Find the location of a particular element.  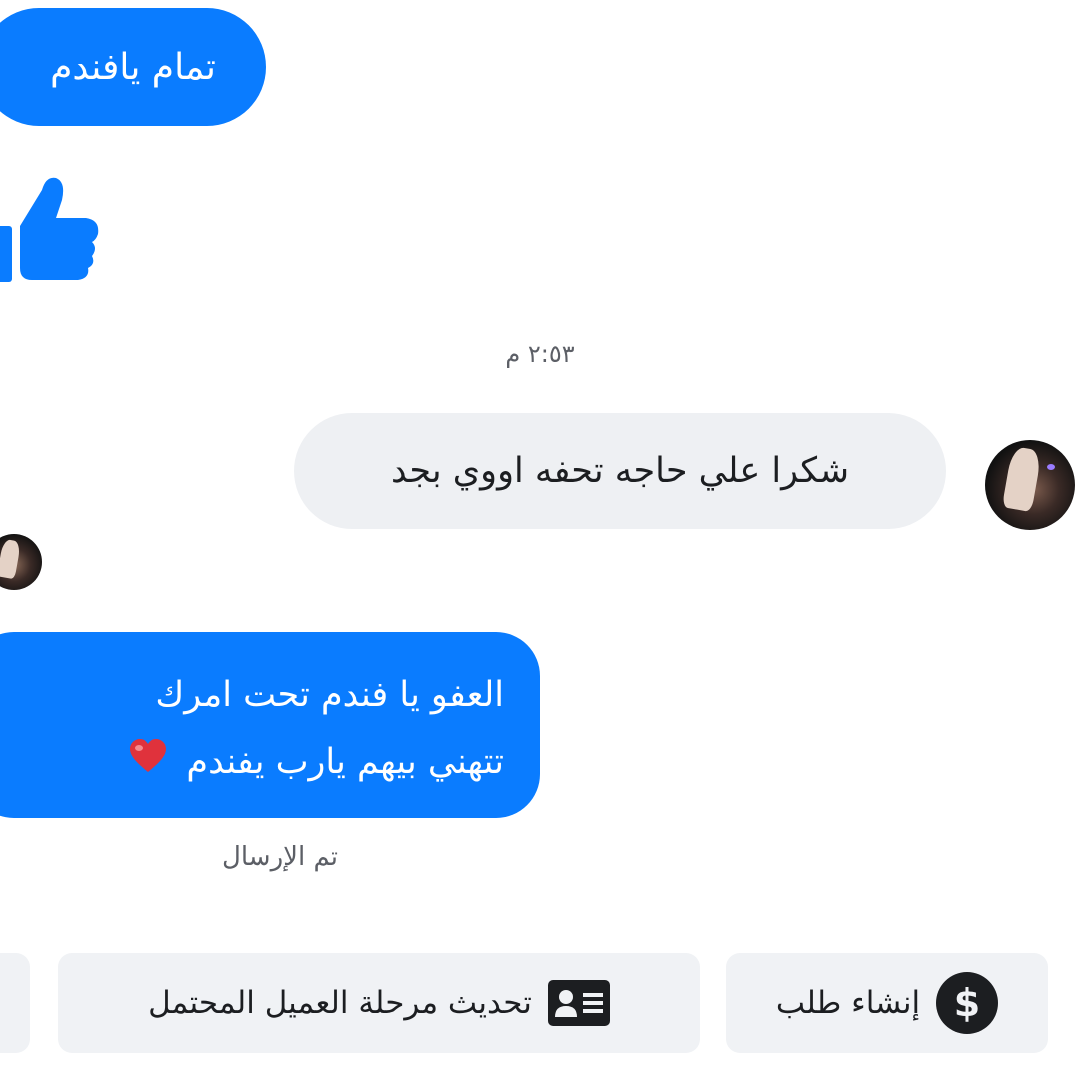

dollar-icon: $ is located at coordinates (967, 1003).